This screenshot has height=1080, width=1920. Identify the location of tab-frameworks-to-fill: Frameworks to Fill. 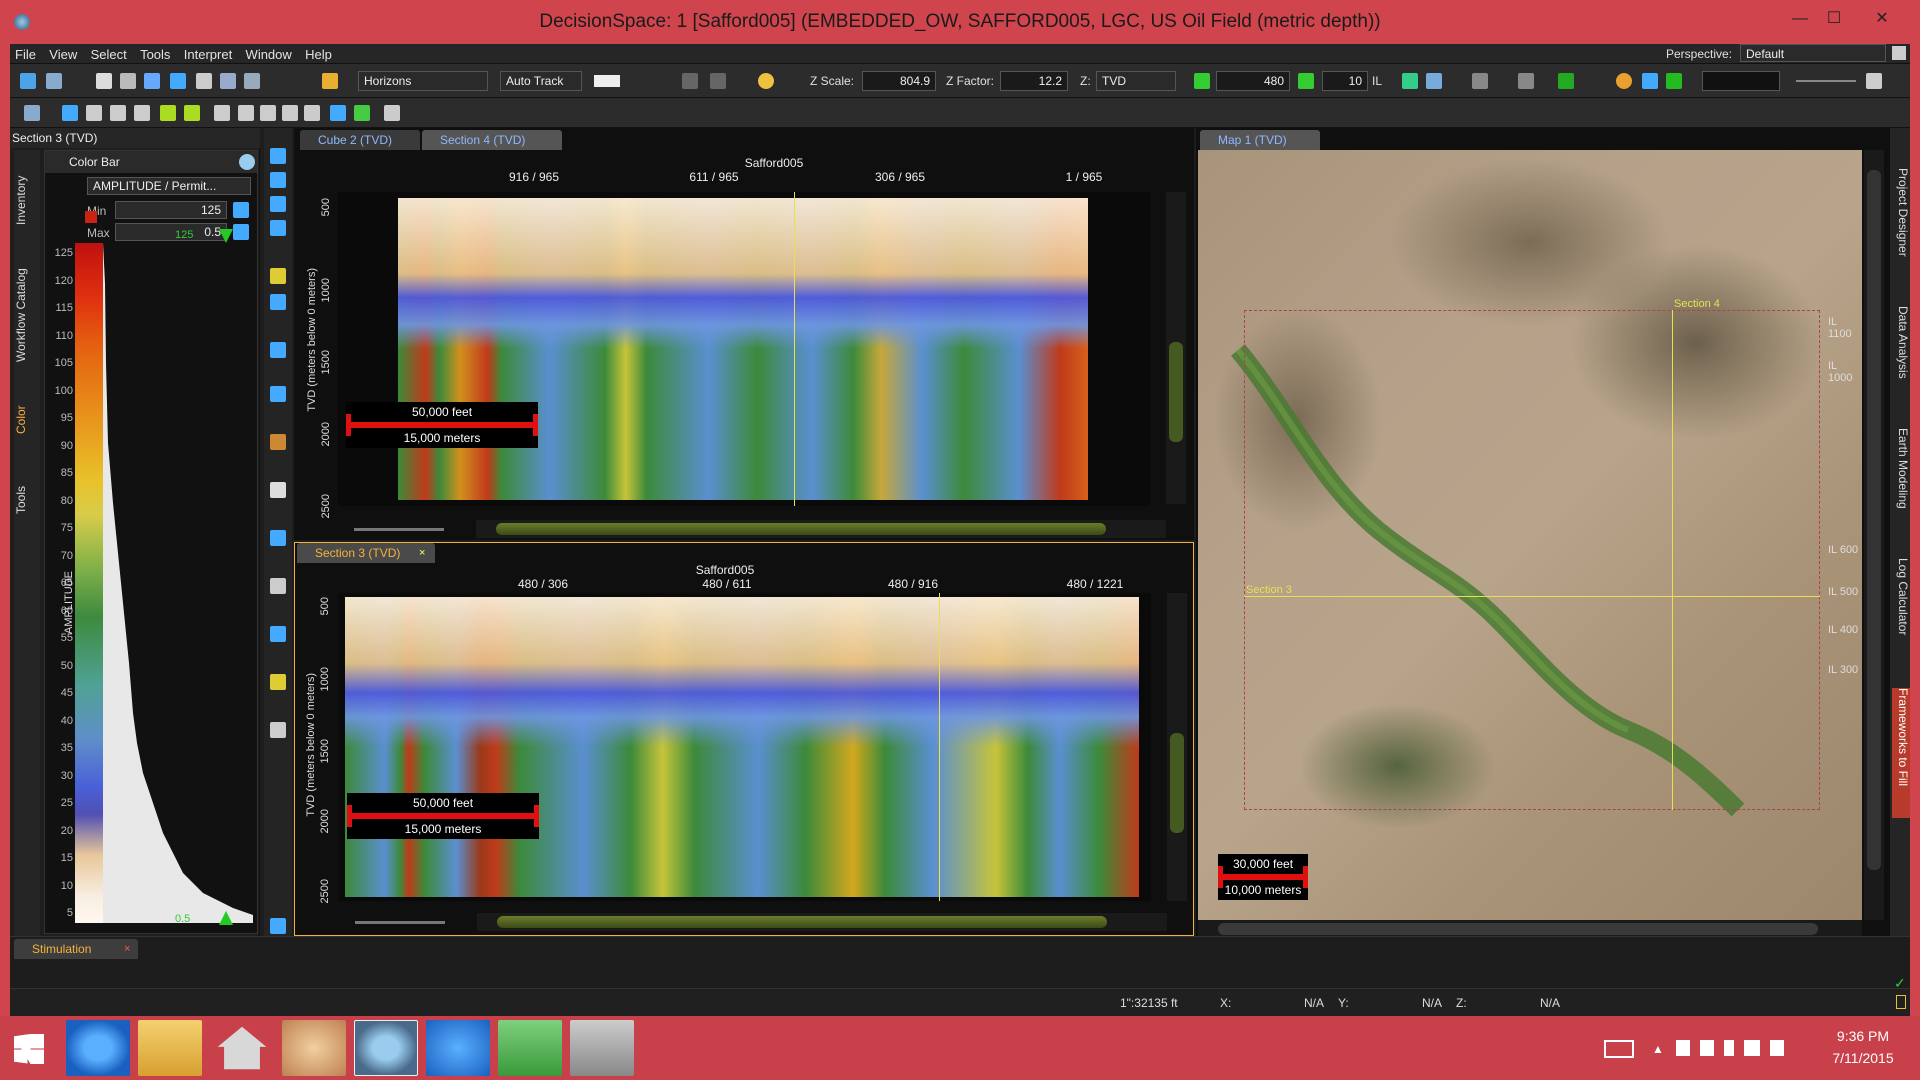
(1901, 753).